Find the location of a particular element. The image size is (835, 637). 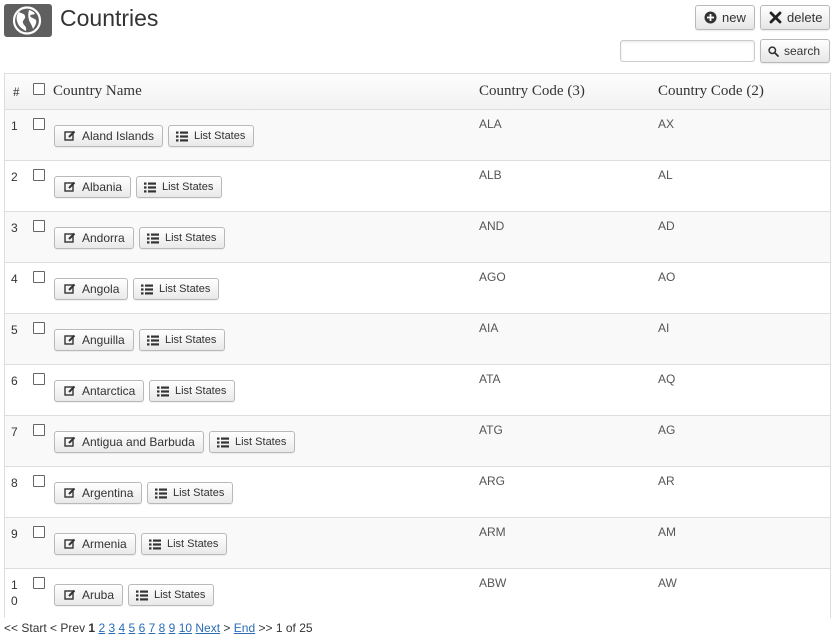

table-row: 10 Aruba List States ABW AW is located at coordinates (417, 593).